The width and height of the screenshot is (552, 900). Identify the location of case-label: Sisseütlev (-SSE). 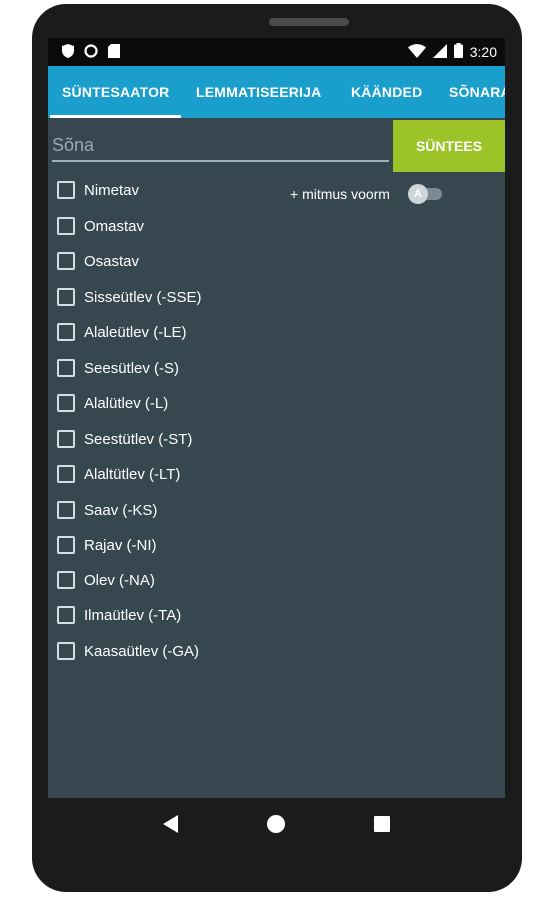
(143, 297).